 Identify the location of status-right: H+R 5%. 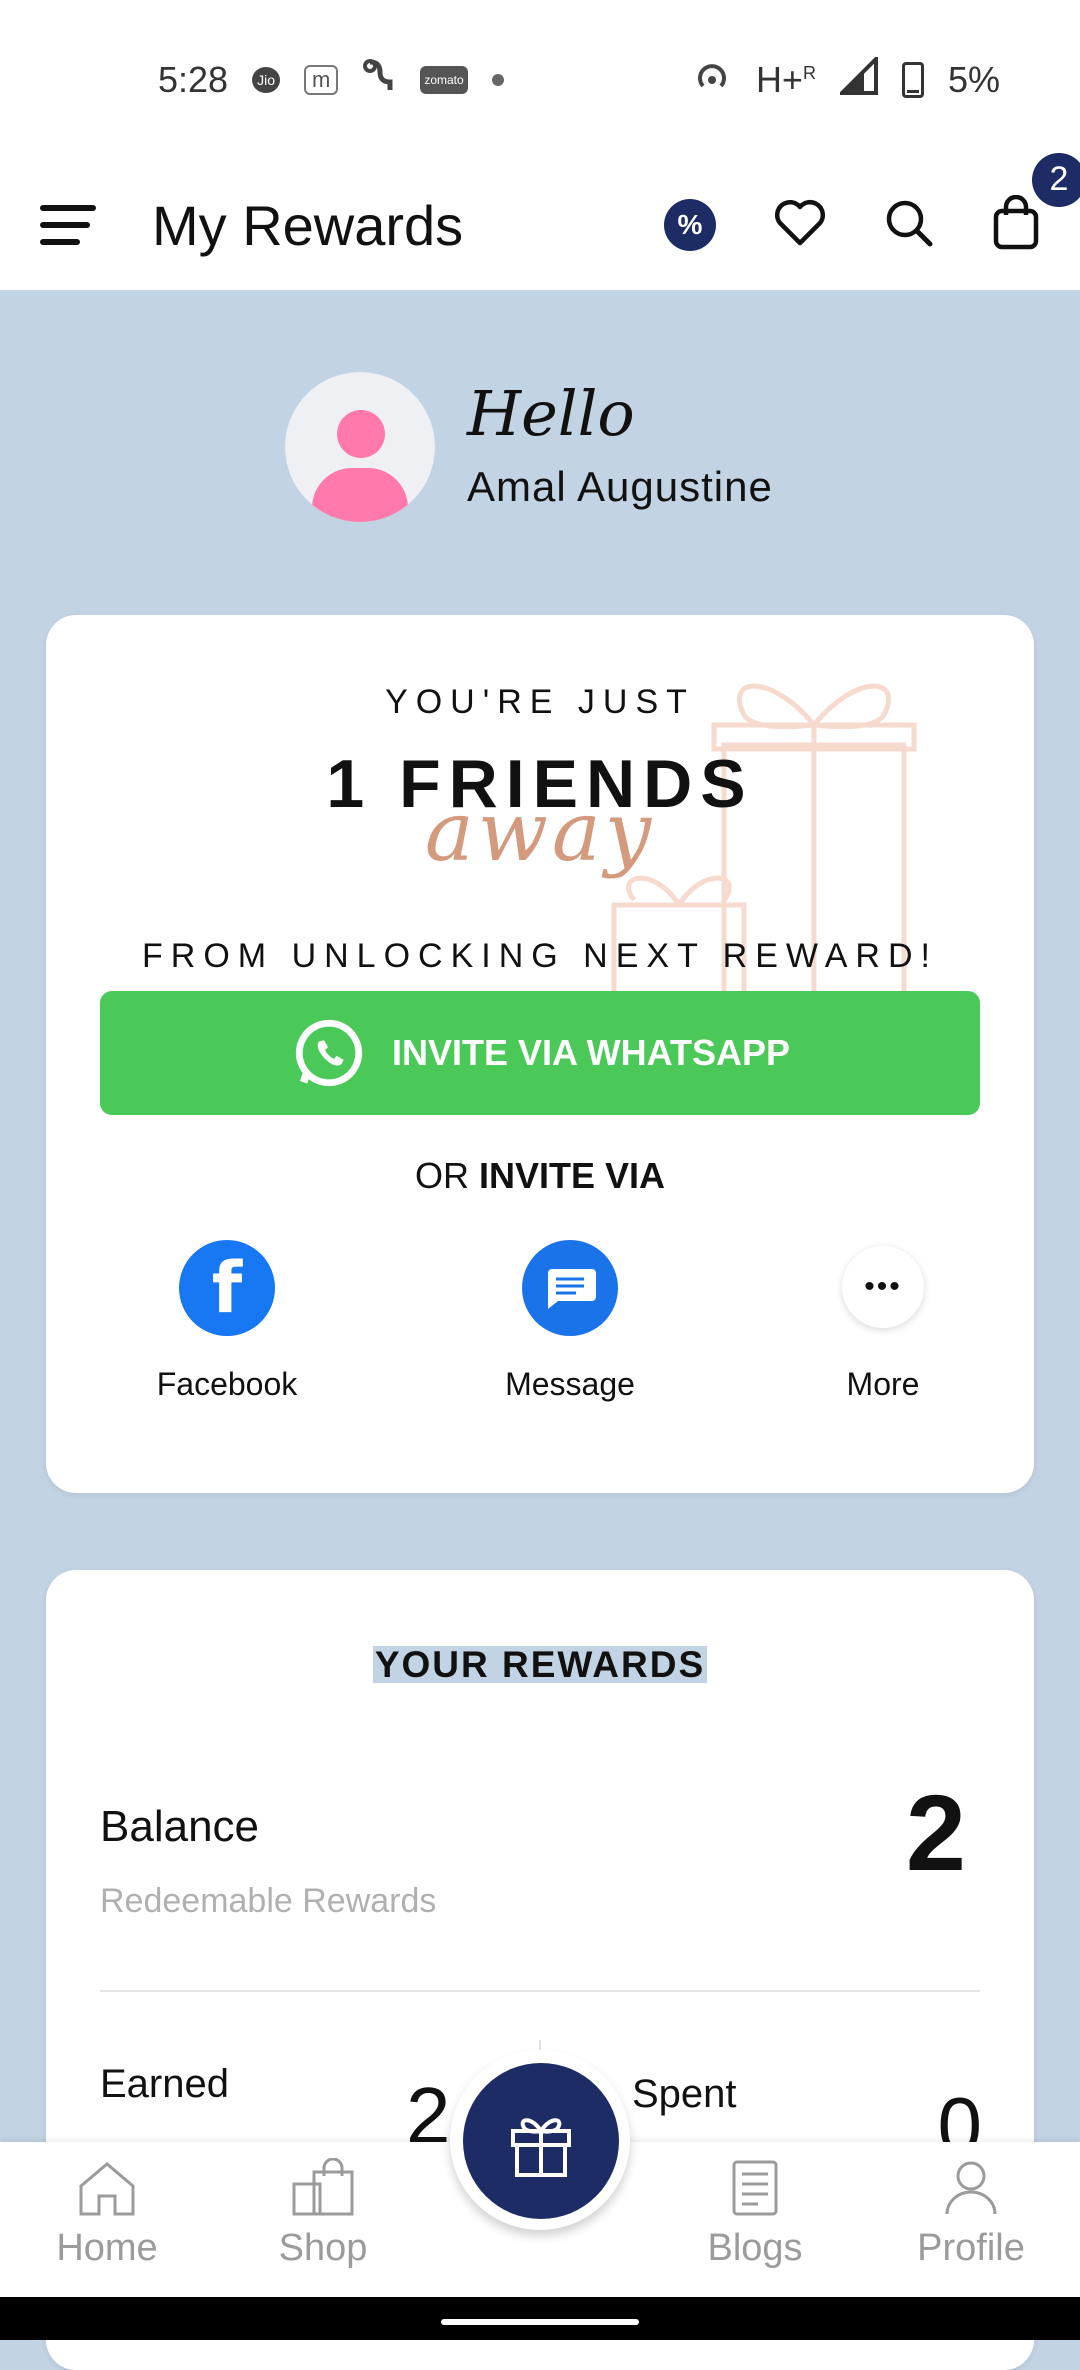
(846, 79).